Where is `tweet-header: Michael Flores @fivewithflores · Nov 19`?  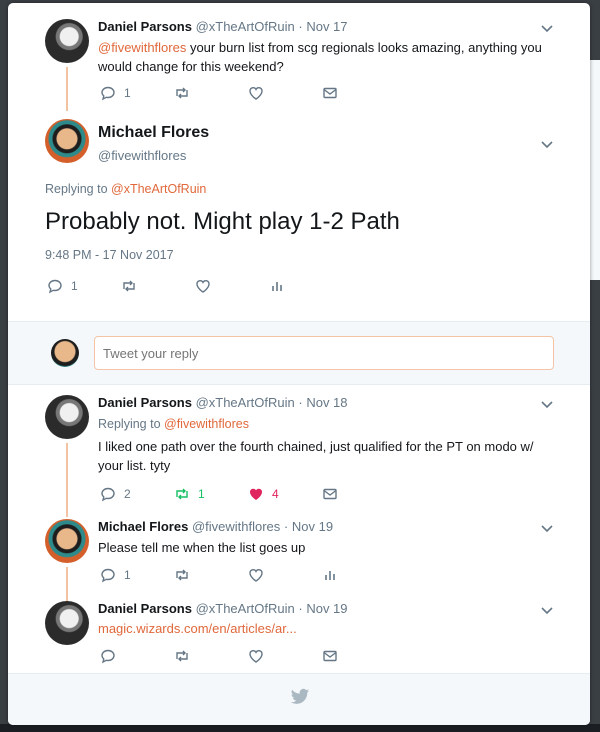
tweet-header: Michael Flores @fivewithflores · Nov 19 is located at coordinates (215, 526).